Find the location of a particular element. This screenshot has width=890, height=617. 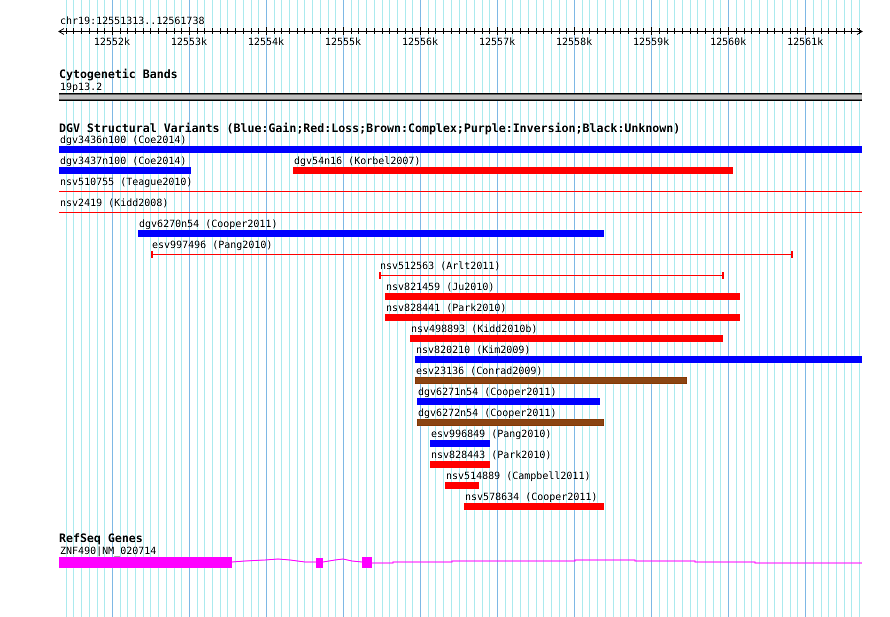

feature-label: dgv3436n100 (Coe2014) is located at coordinates (123, 140).